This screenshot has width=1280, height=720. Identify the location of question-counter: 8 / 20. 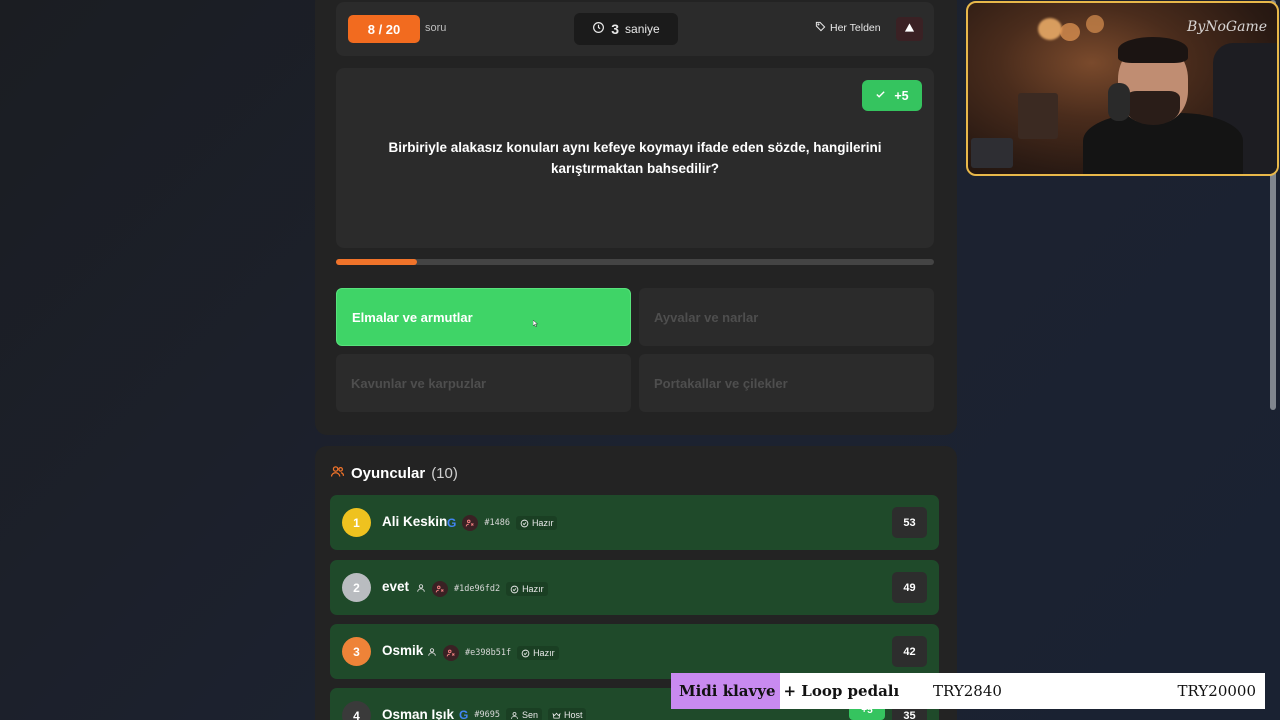
(384, 29).